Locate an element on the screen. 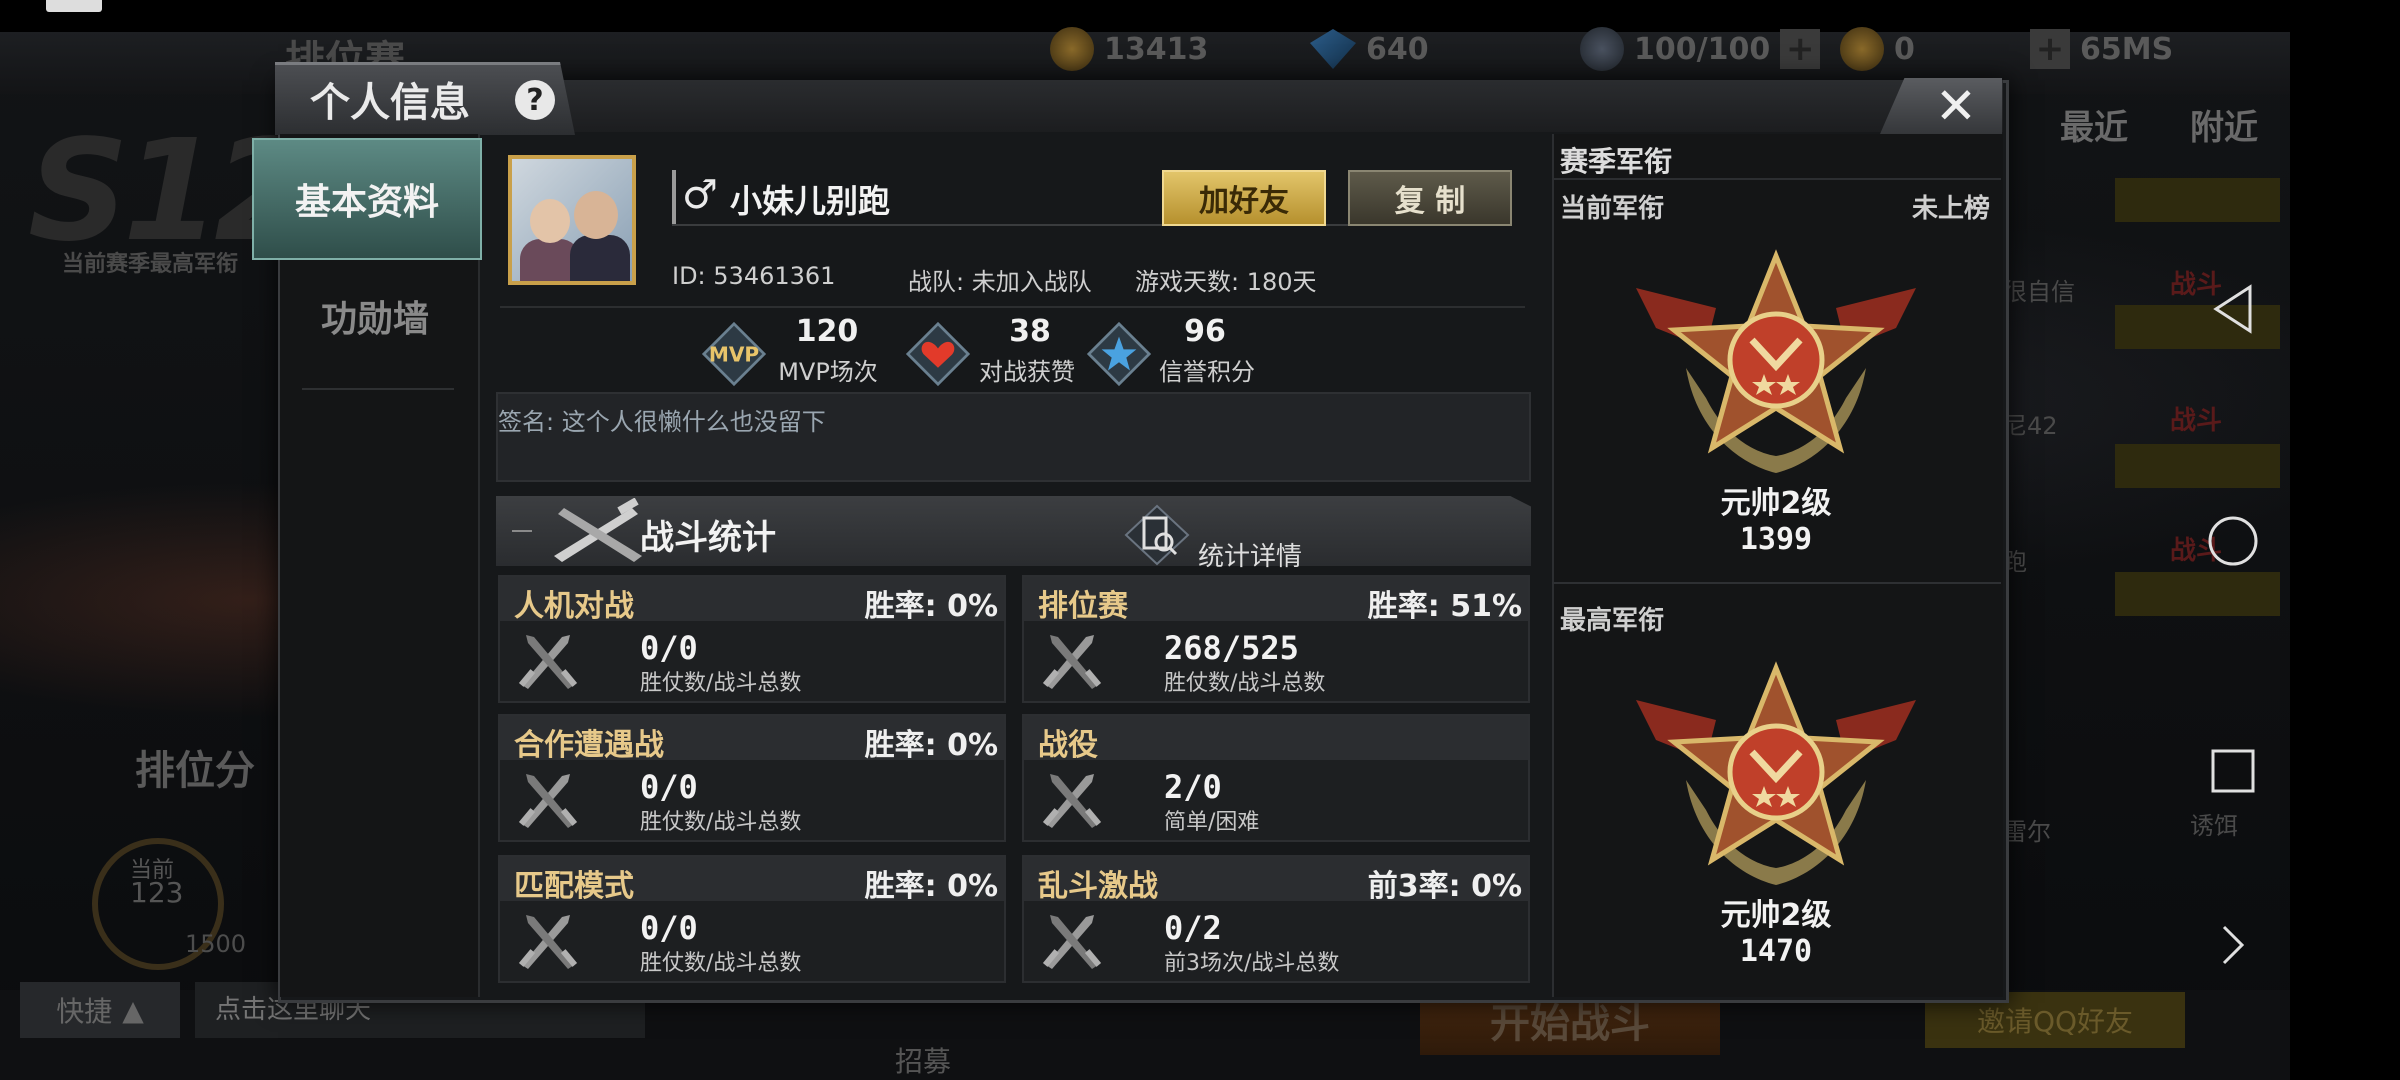  mvp-icon: MVP is located at coordinates (734, 354).